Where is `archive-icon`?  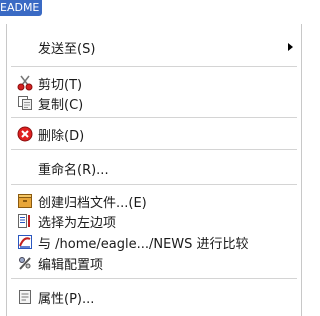
archive-icon is located at coordinates (25, 201).